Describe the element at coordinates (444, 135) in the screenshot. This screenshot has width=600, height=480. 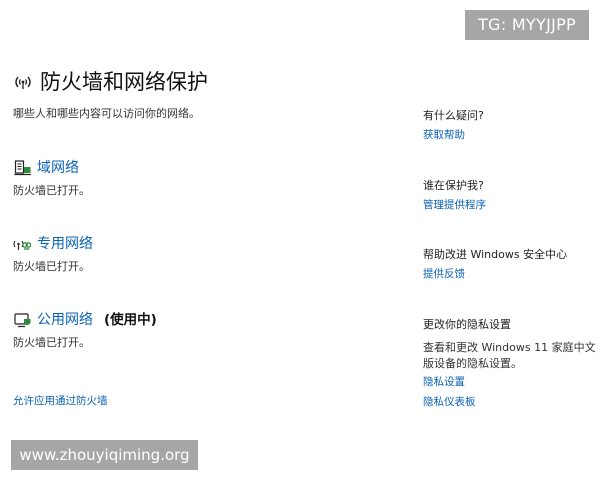
I see `get-help-link: 获取帮助` at that location.